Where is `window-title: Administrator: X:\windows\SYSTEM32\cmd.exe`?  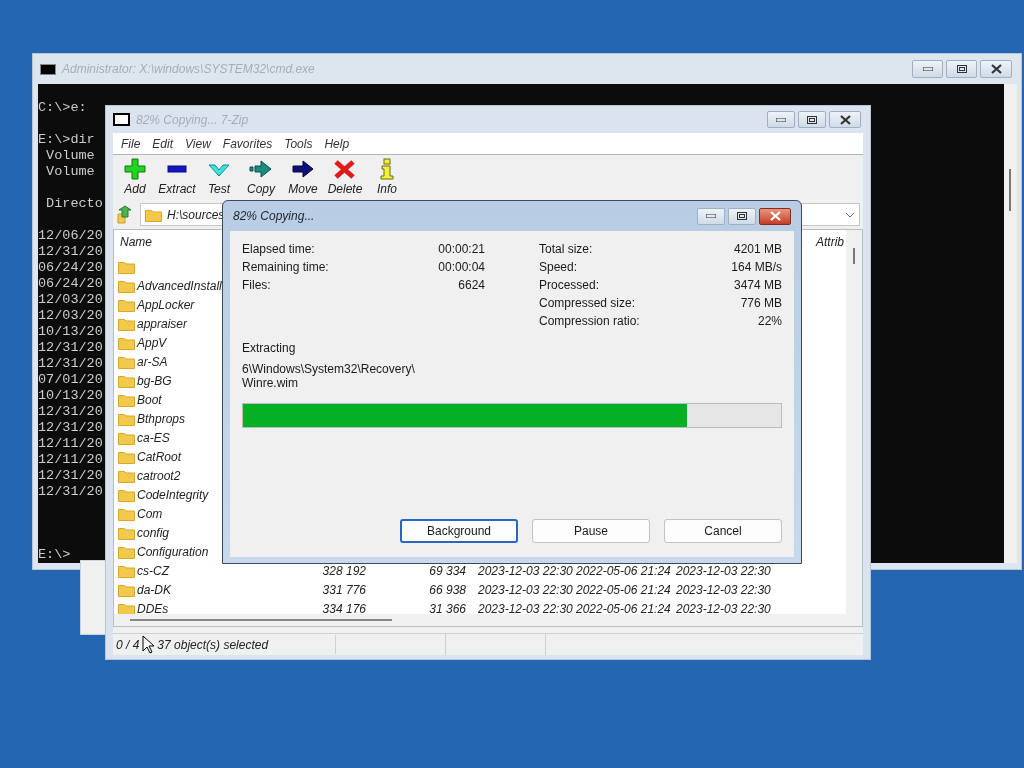 window-title: Administrator: X:\windows\SYSTEM32\cmd.exe is located at coordinates (188, 69).